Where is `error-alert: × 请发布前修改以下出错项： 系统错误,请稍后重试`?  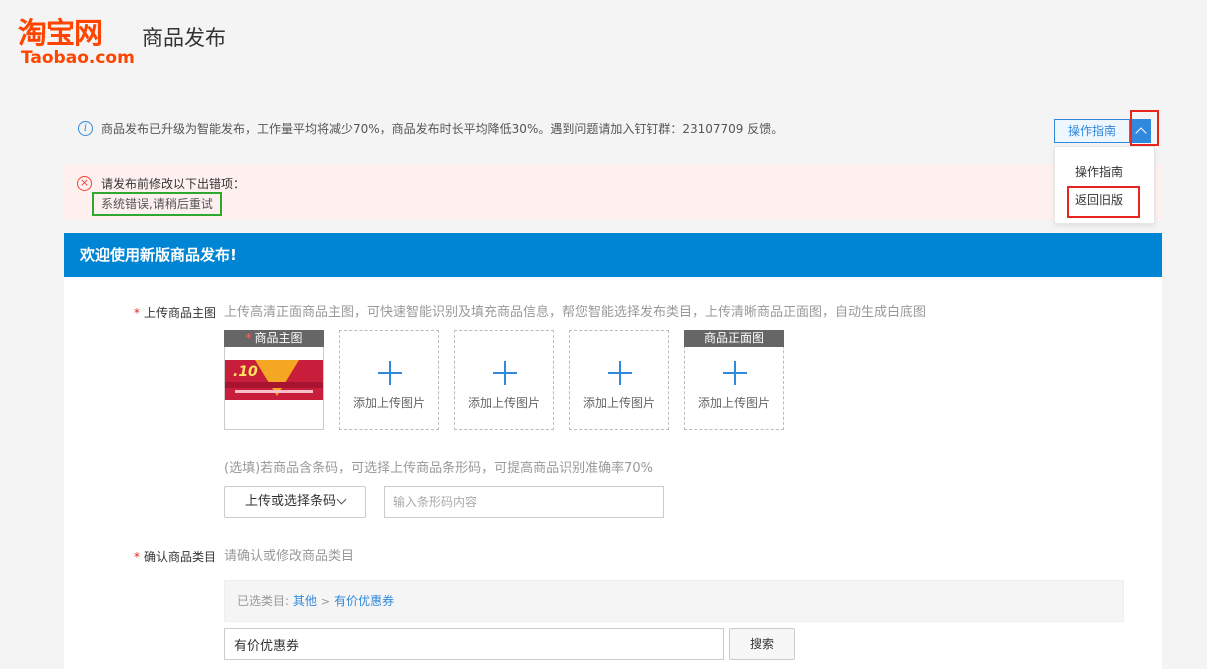 error-alert: × 请发布前修改以下出错项： 系统错误,请稍后重试 is located at coordinates (613, 192).